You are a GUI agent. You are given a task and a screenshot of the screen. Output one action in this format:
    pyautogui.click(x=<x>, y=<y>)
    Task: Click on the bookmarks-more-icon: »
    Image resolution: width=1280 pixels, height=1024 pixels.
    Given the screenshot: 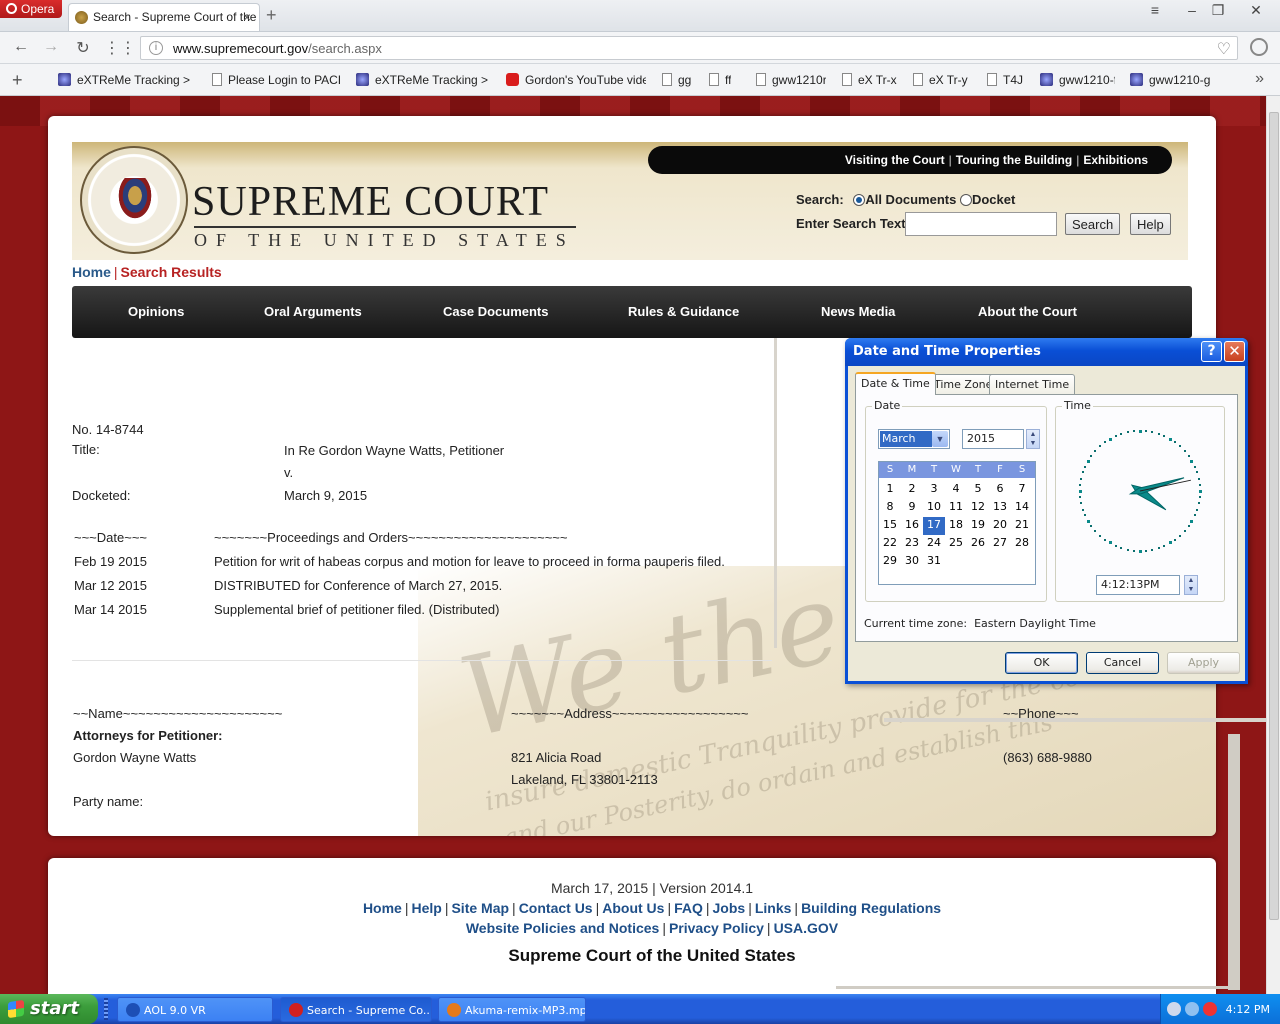 What is the action you would take?
    pyautogui.click(x=1259, y=79)
    